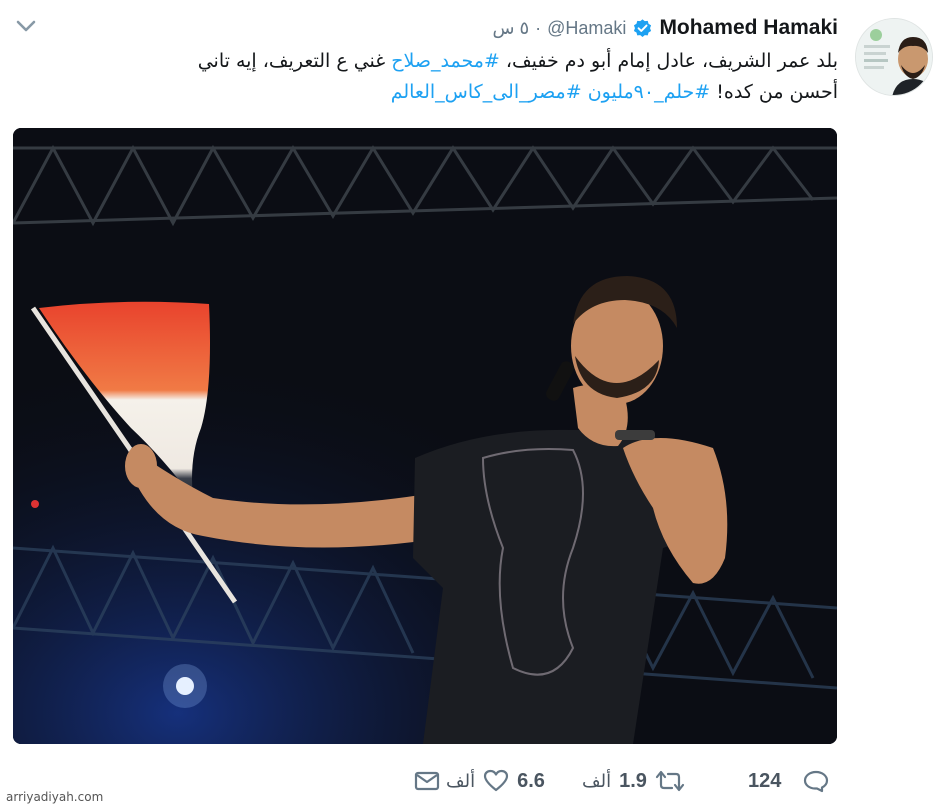 The height and width of the screenshot is (807, 950). Describe the element at coordinates (765, 780) in the screenshot. I see `reply-count: 124` at that location.